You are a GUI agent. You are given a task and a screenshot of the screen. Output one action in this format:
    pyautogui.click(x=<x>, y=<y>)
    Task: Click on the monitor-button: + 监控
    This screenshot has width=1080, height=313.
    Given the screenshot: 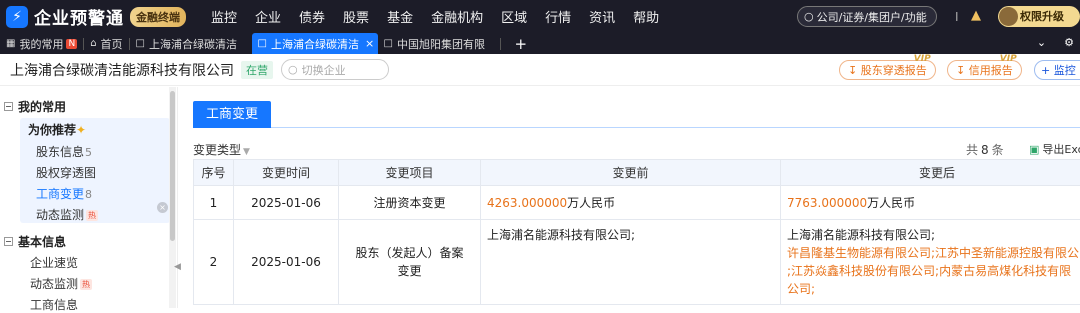 What is the action you would take?
    pyautogui.click(x=1057, y=70)
    